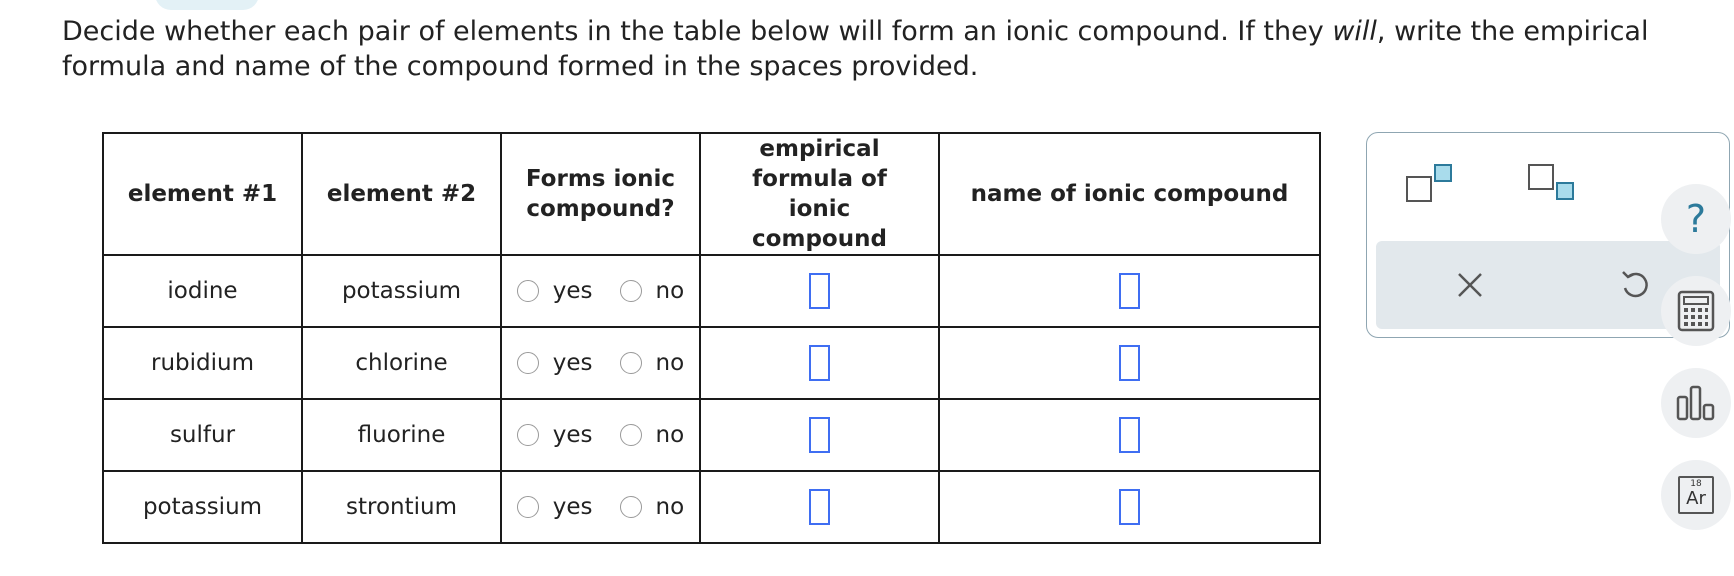 Image resolution: width=1734 pixels, height=576 pixels. What do you see at coordinates (1551, 182) in the screenshot?
I see `subscript-icon` at bounding box center [1551, 182].